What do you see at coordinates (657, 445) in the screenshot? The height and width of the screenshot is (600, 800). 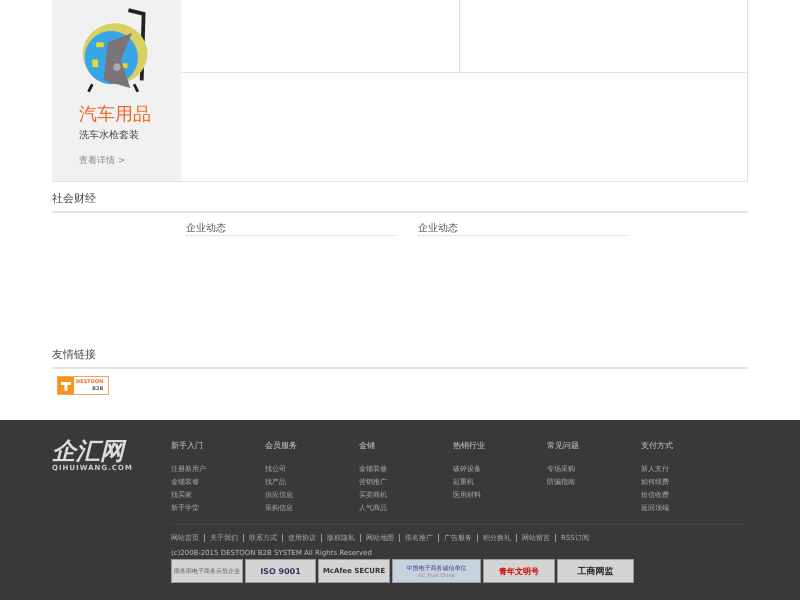 I see `footer-column-title: 支付方式` at bounding box center [657, 445].